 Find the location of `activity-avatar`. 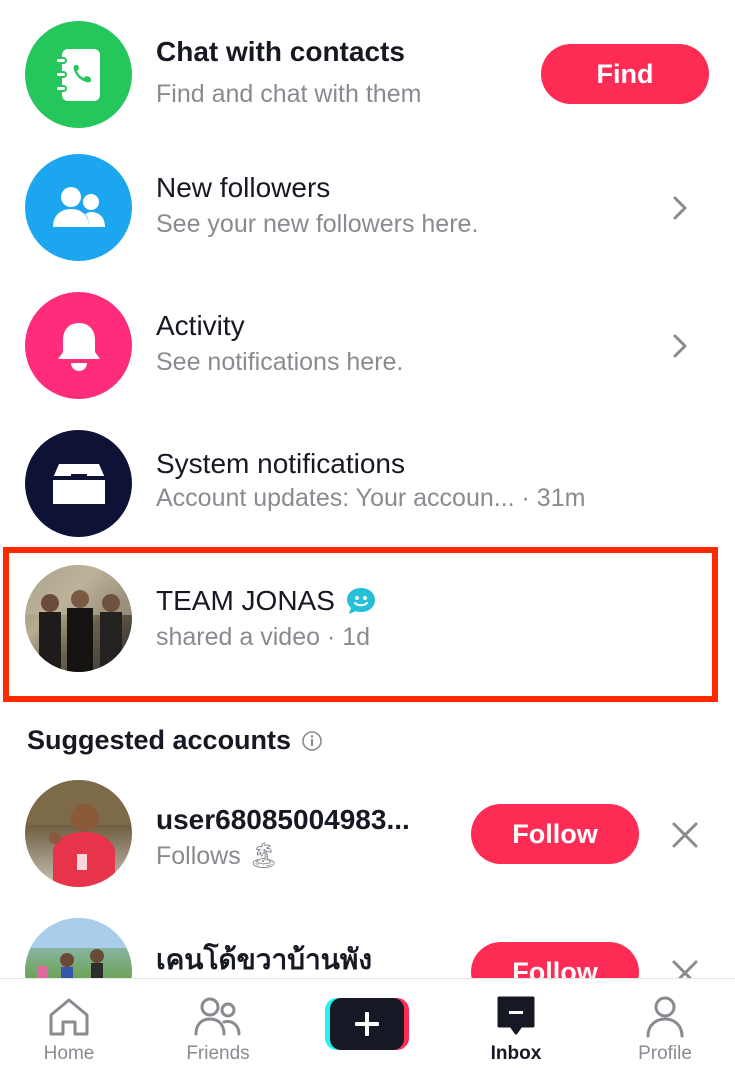

activity-avatar is located at coordinates (78, 345).